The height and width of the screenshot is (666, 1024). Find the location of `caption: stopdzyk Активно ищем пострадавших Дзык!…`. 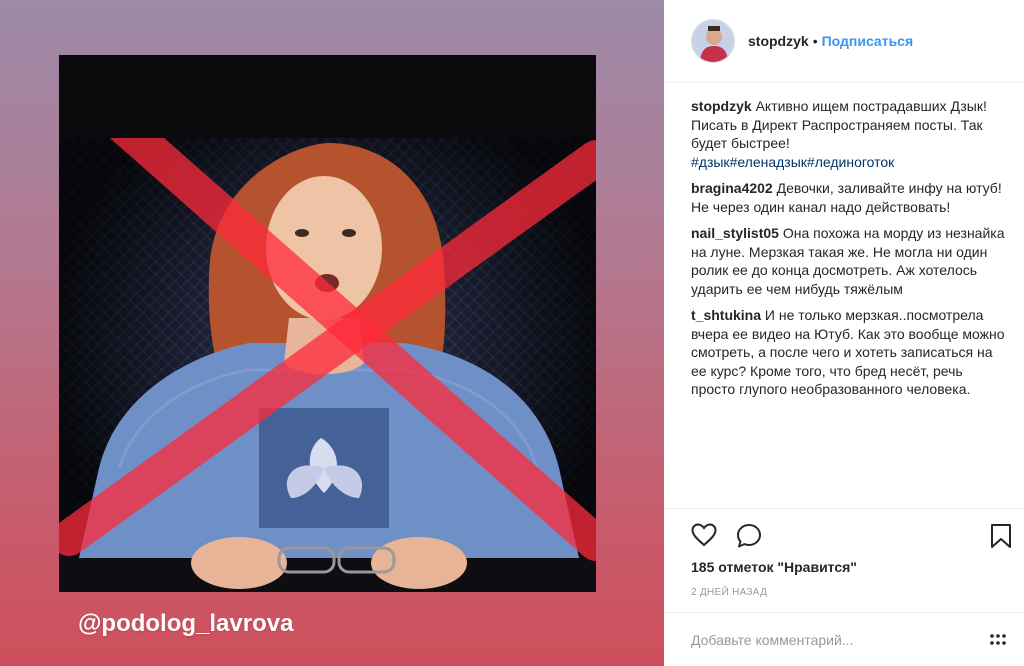

caption: stopdzyk Активно ищем пострадавших Дзык!… is located at coordinates (850, 134).